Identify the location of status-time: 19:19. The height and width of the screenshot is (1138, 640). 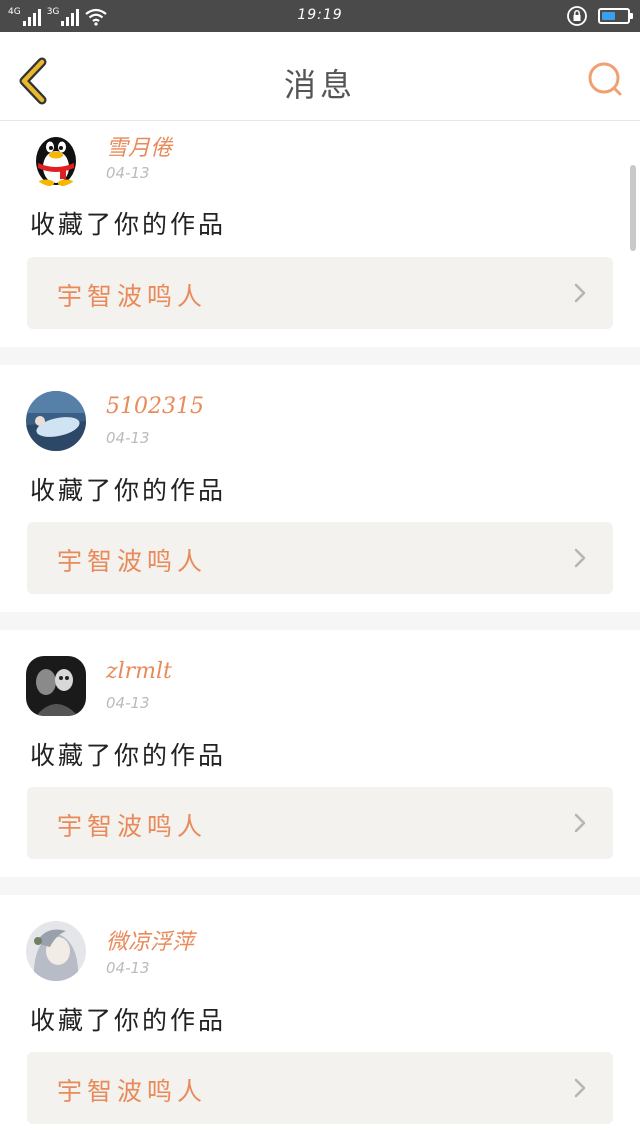
(320, 15).